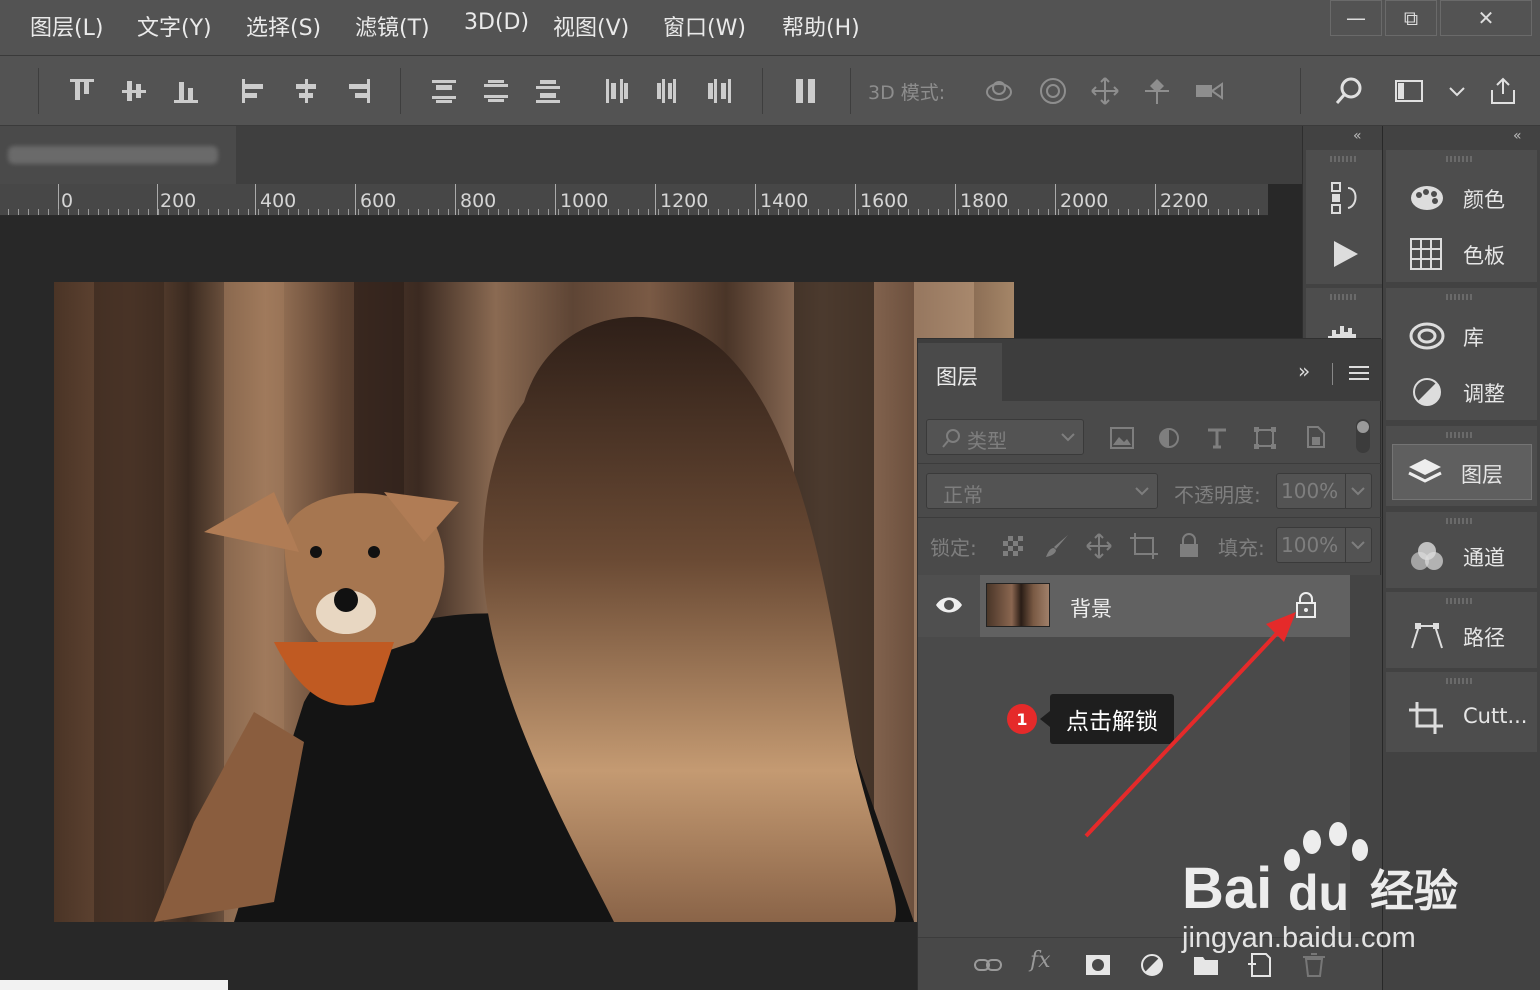 The height and width of the screenshot is (990, 1540). Describe the element at coordinates (720, 91) in the screenshot. I see `distribute-right-icon` at that location.